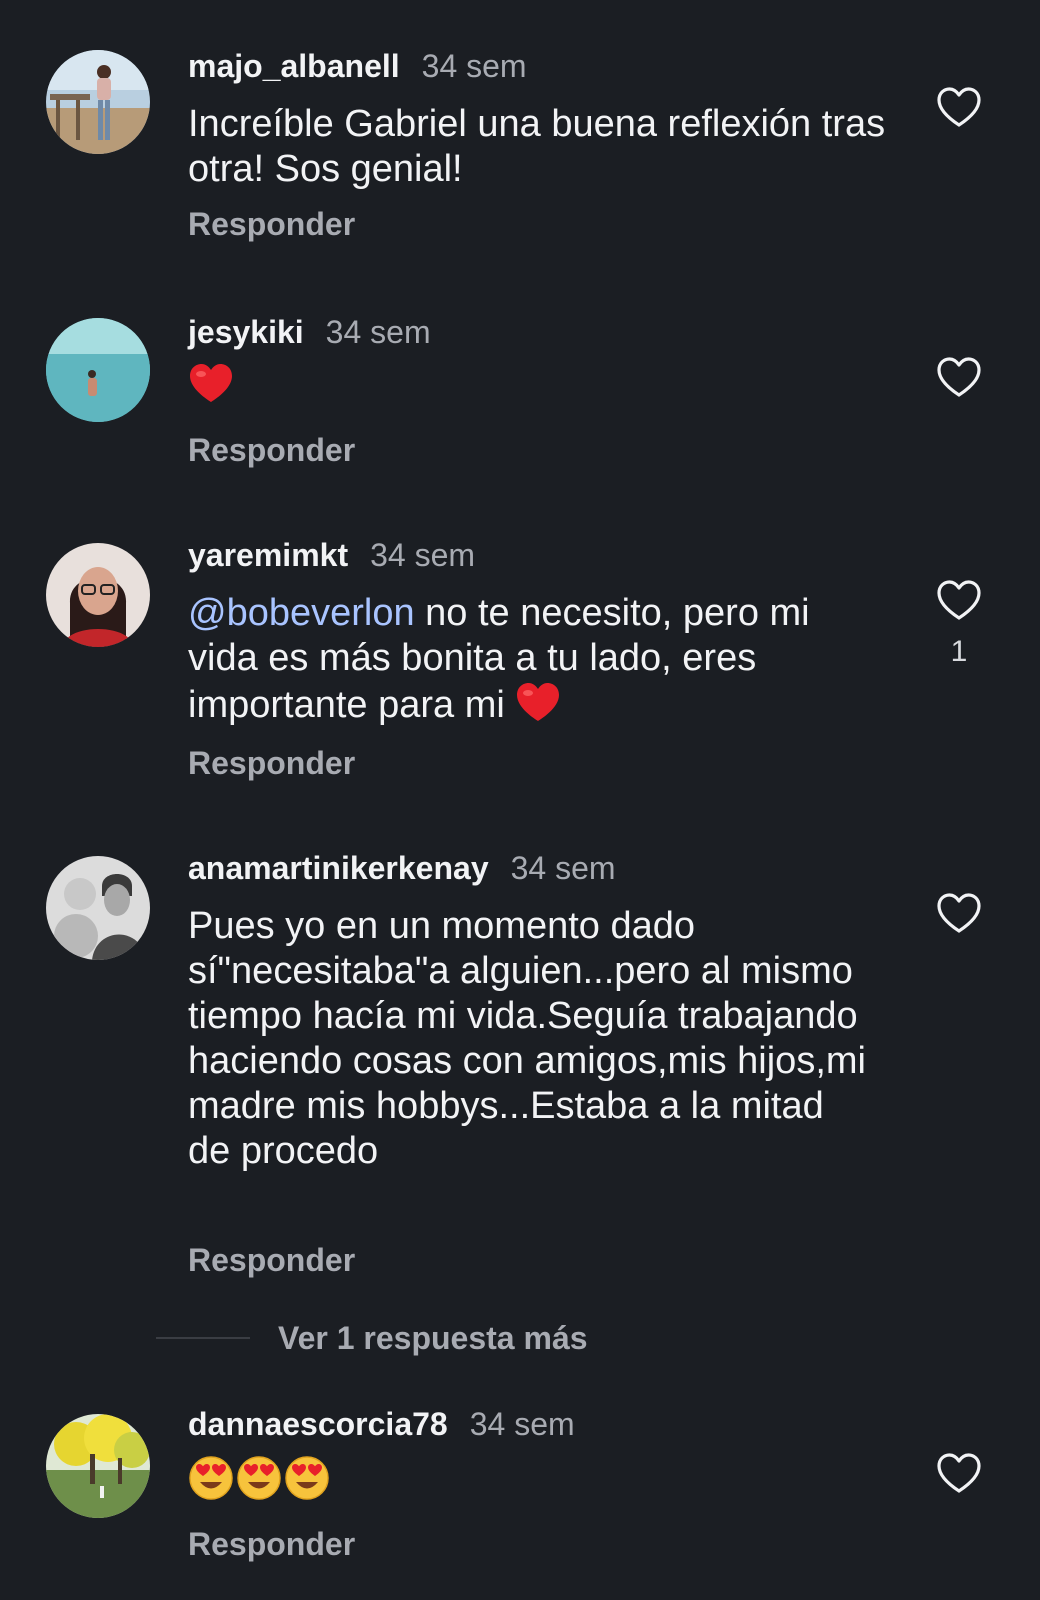 The height and width of the screenshot is (1600, 1040). Describe the element at coordinates (301, 613) in the screenshot. I see `mention-link: @bobeverlon` at that location.